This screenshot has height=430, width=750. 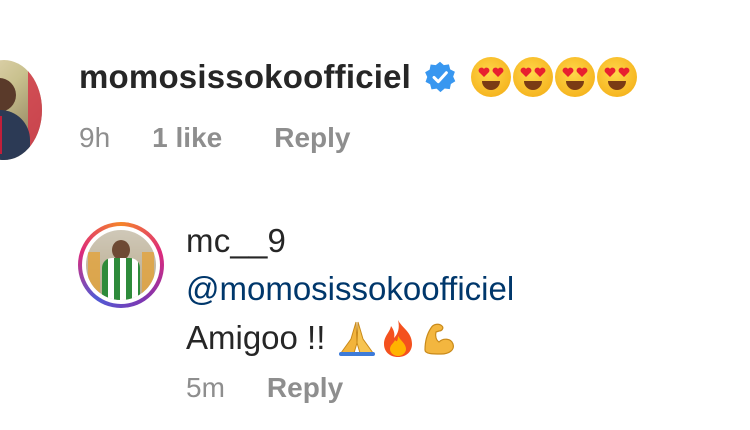 I want to click on comment-body-text: Amigoo !!, so click(x=256, y=337).